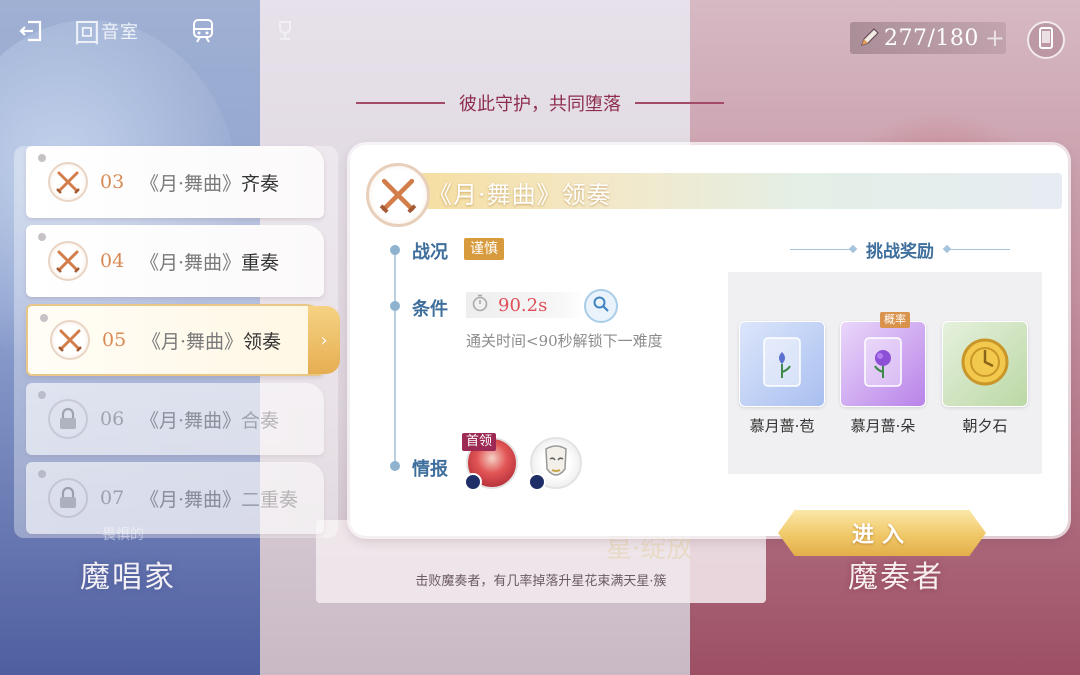  Describe the element at coordinates (112, 261) in the screenshot. I see `level-number: 04` at that location.